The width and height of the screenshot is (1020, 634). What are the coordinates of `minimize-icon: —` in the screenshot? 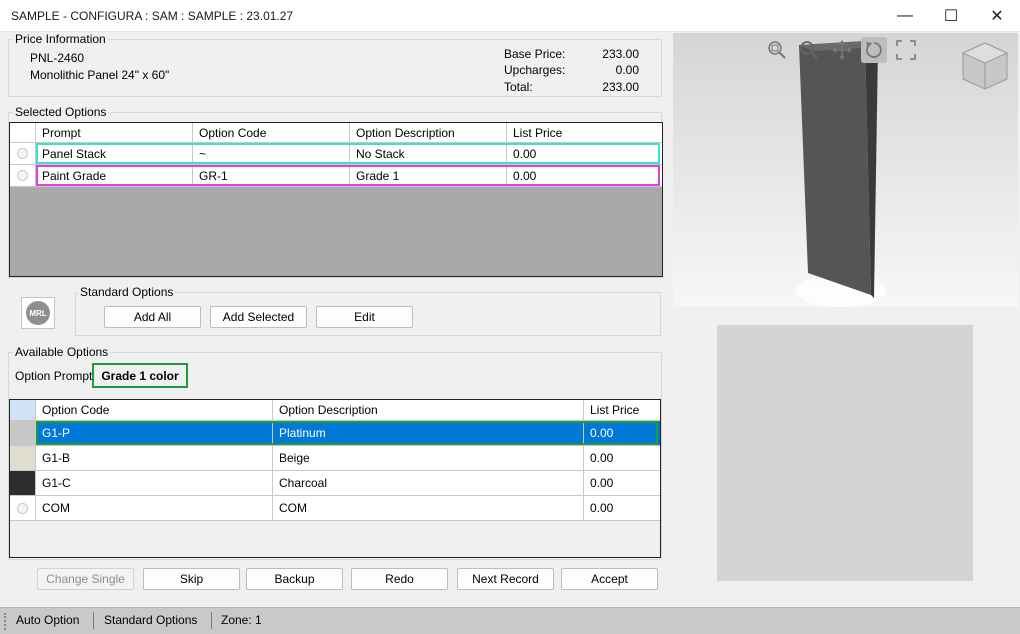 It's located at (905, 15).